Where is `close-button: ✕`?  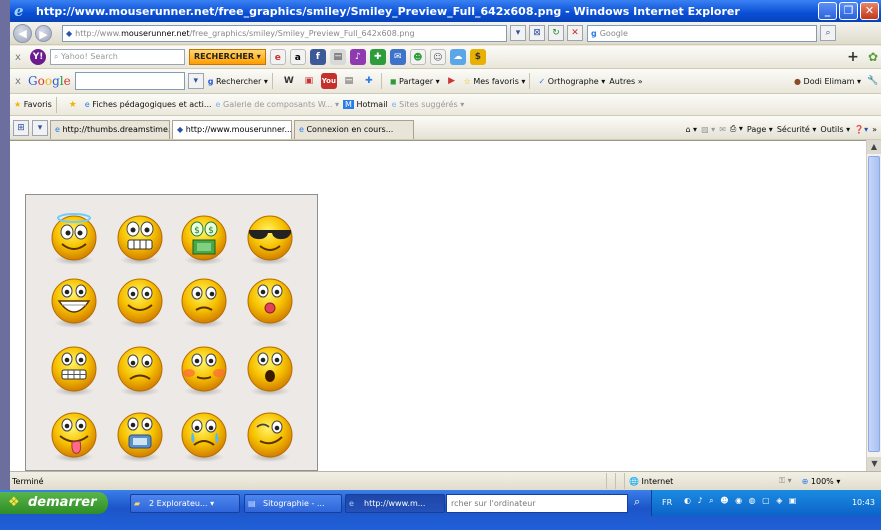 close-button: ✕ is located at coordinates (869, 11).